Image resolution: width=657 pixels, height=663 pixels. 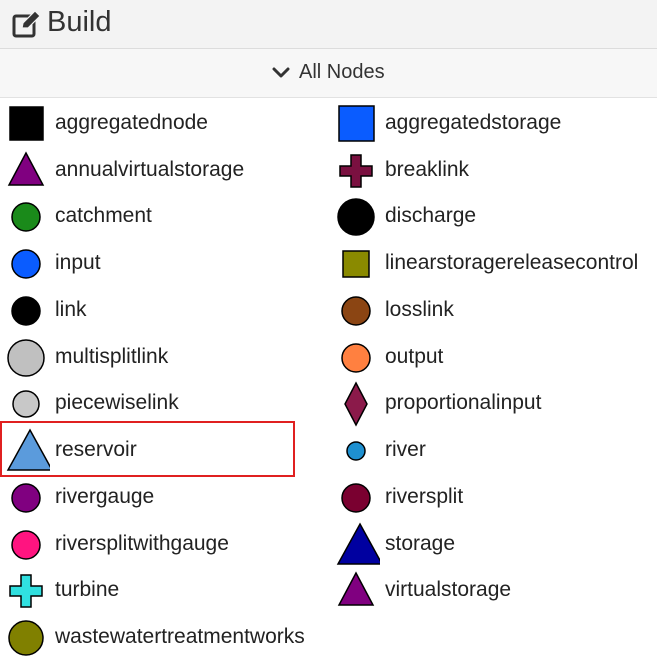 I want to click on node-breaklink-icon, so click(x=356, y=171).